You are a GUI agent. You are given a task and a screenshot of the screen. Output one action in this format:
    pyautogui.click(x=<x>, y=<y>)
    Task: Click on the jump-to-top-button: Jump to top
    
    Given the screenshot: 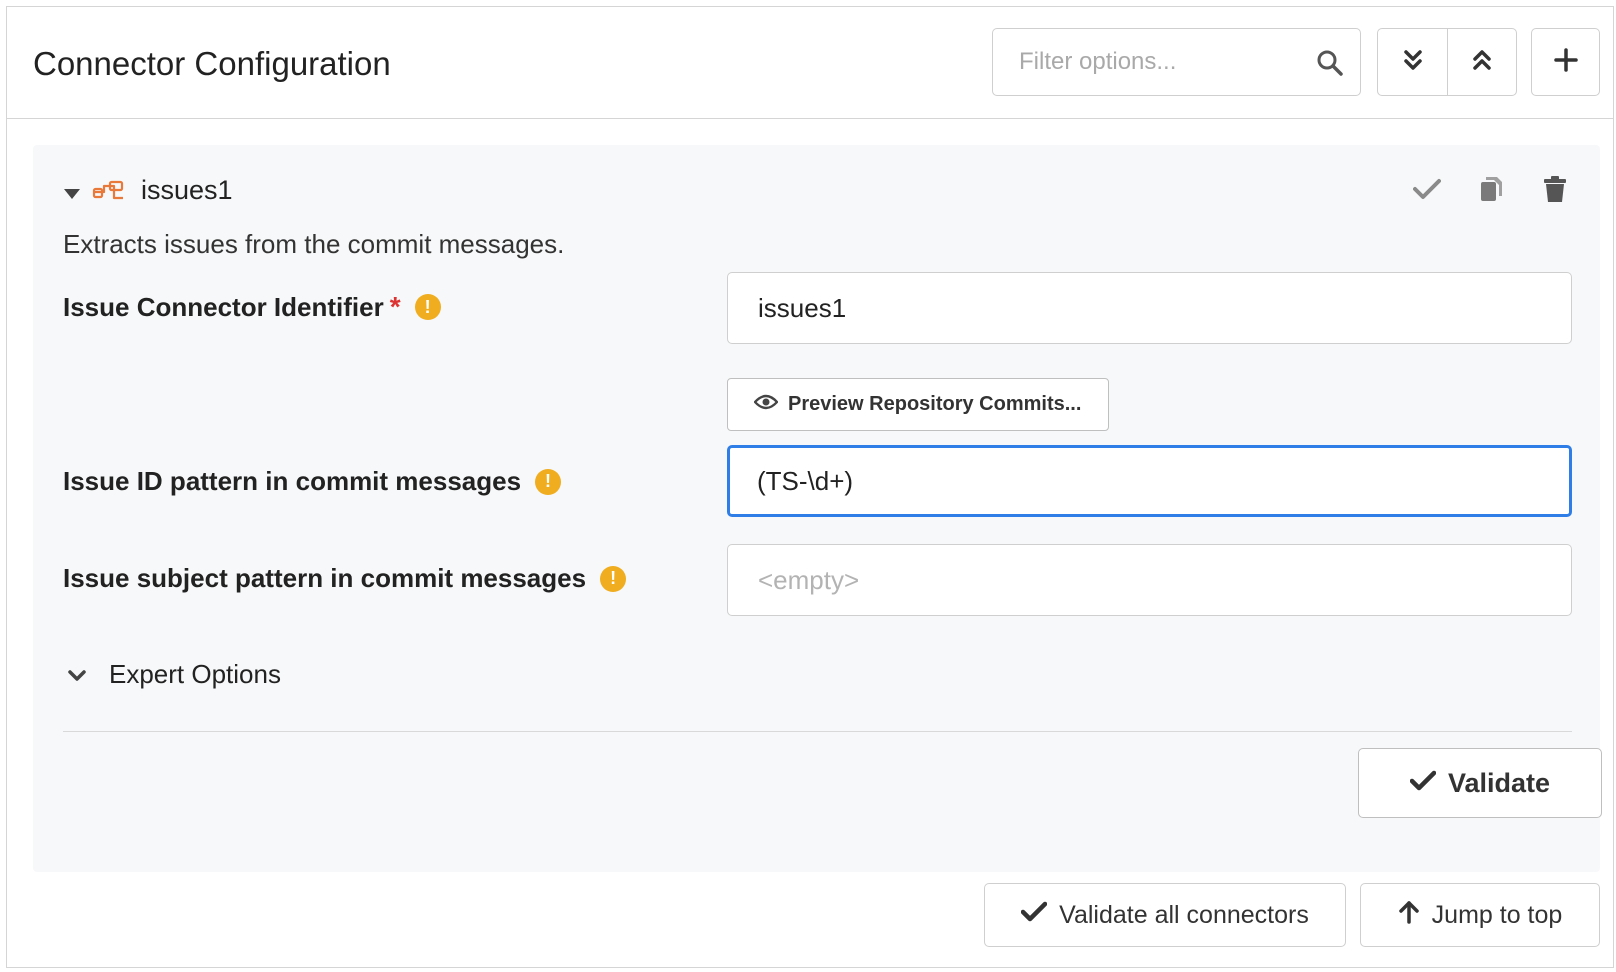 What is the action you would take?
    pyautogui.click(x=1480, y=915)
    